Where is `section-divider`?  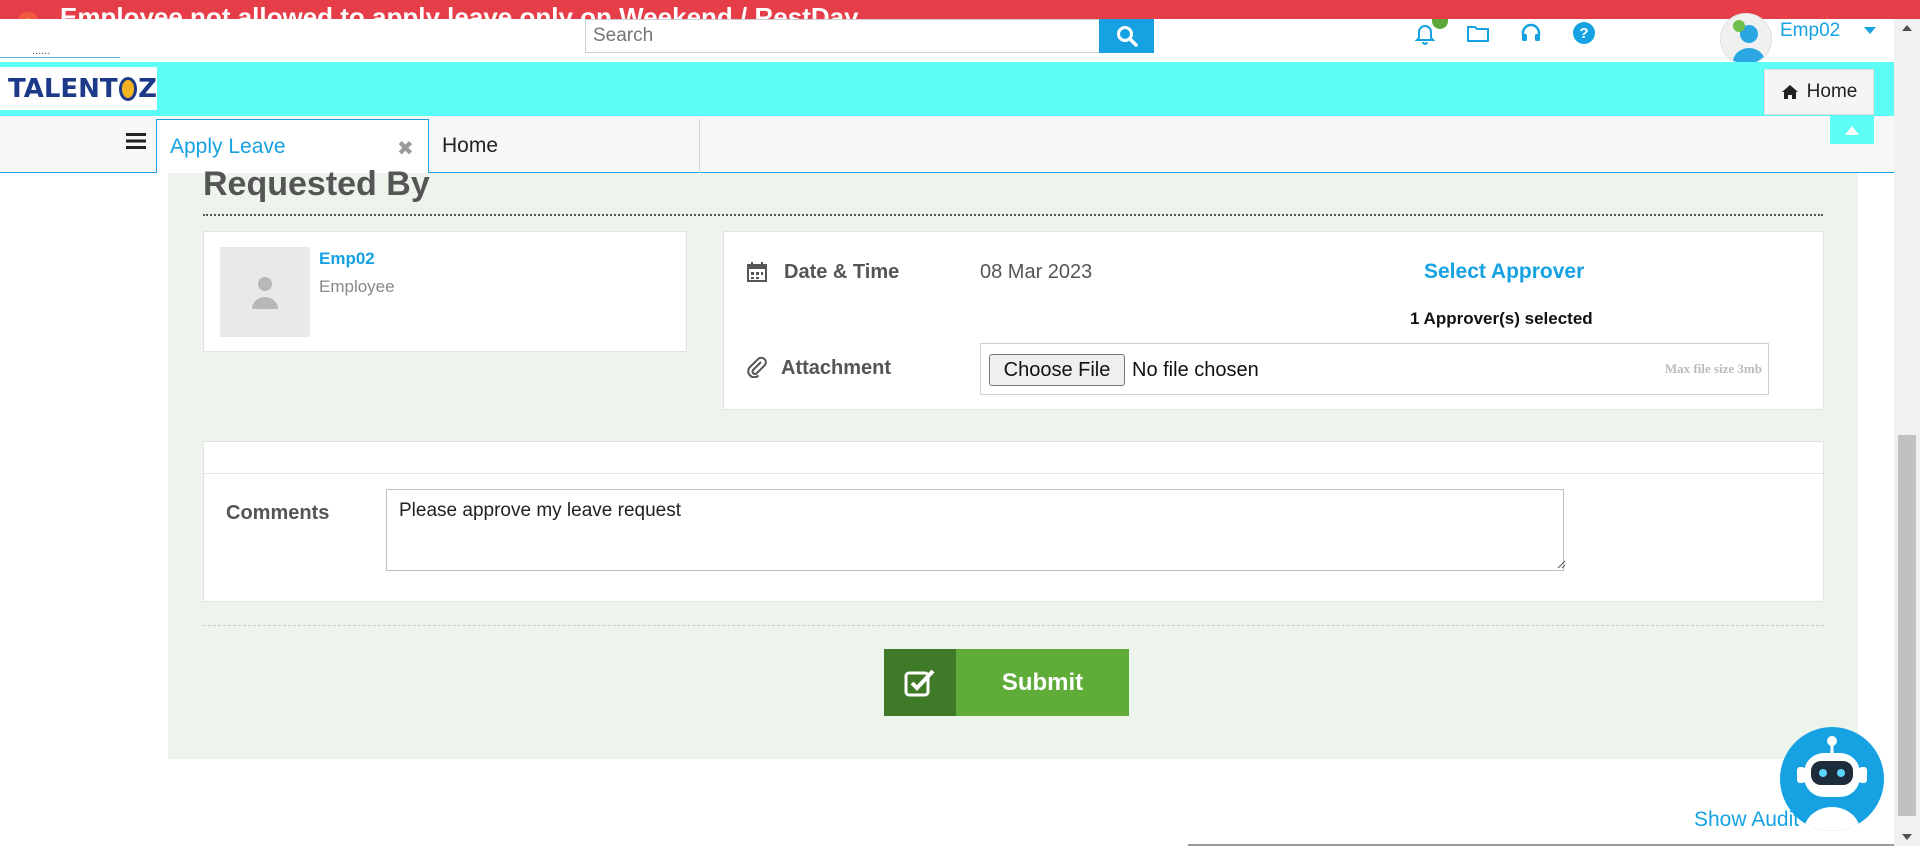
section-divider is located at coordinates (1013, 215).